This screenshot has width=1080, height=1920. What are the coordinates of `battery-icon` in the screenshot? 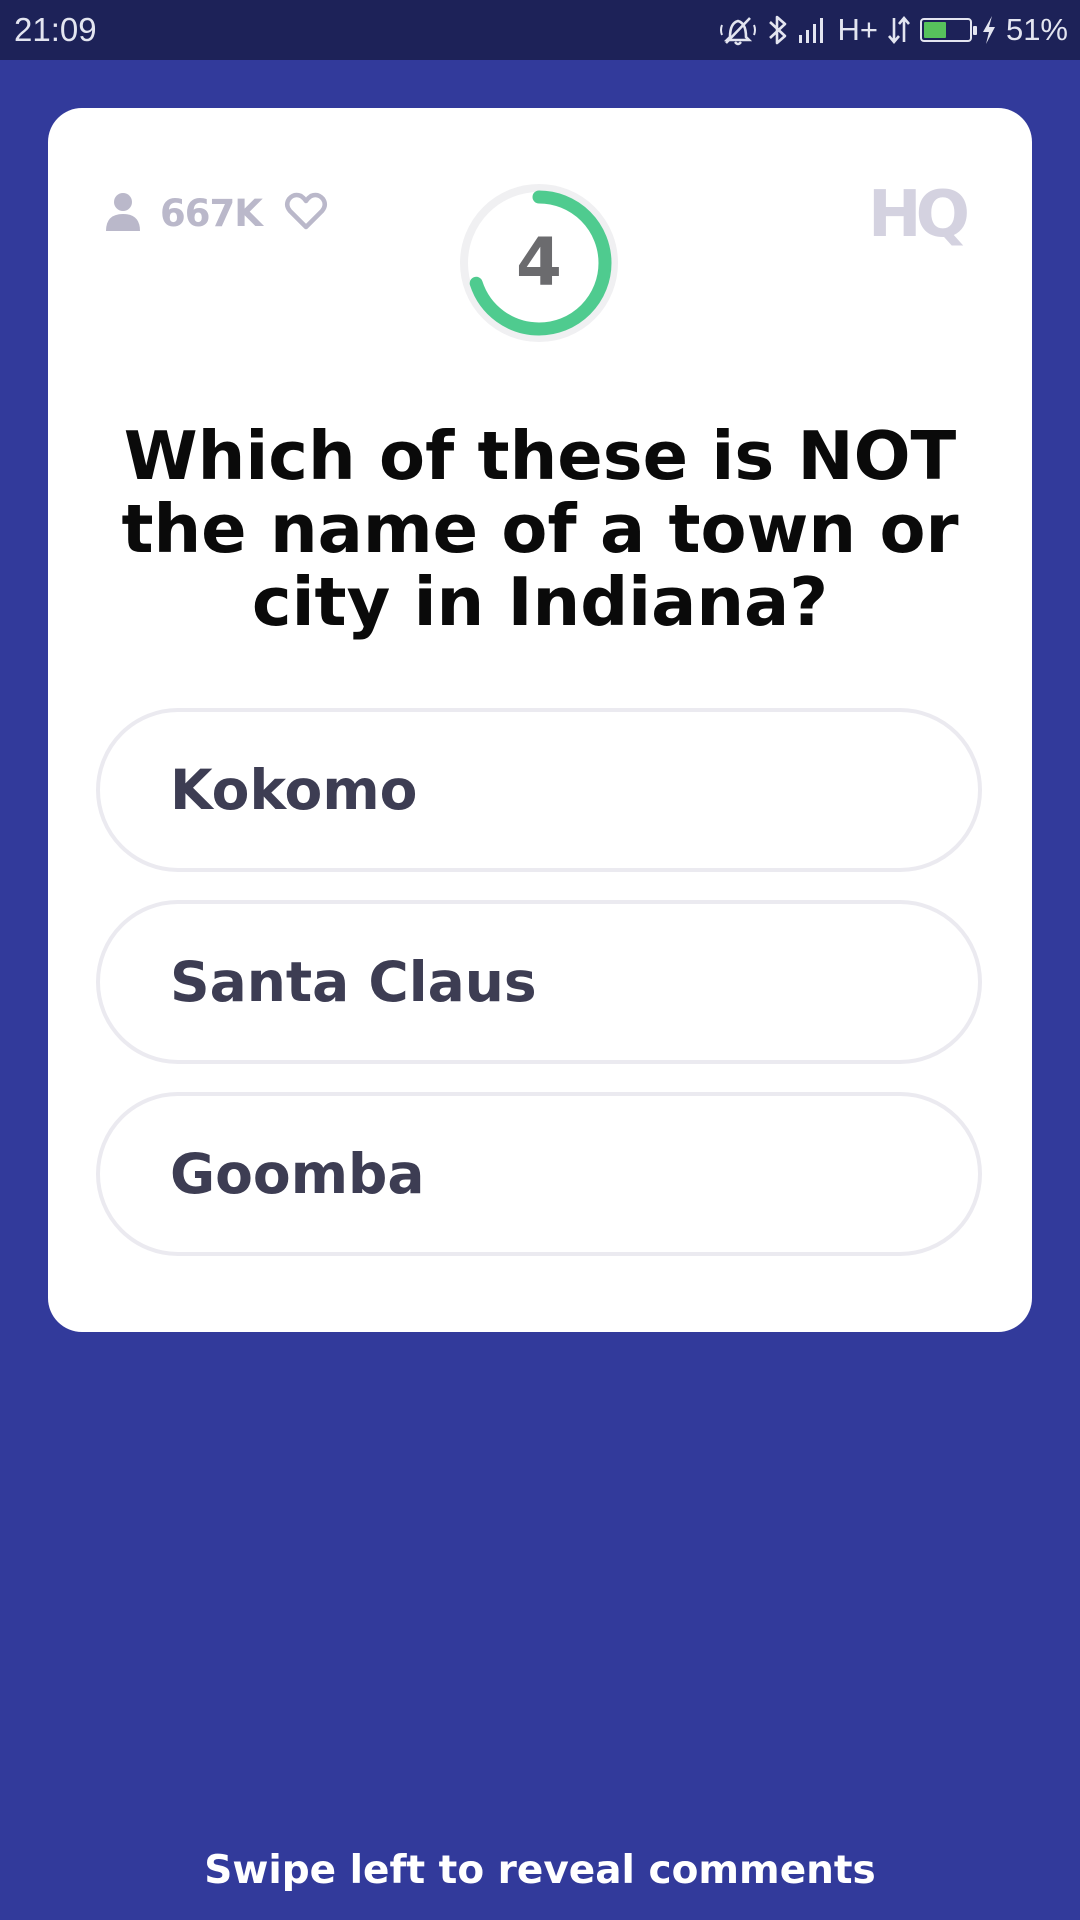 It's located at (948, 30).